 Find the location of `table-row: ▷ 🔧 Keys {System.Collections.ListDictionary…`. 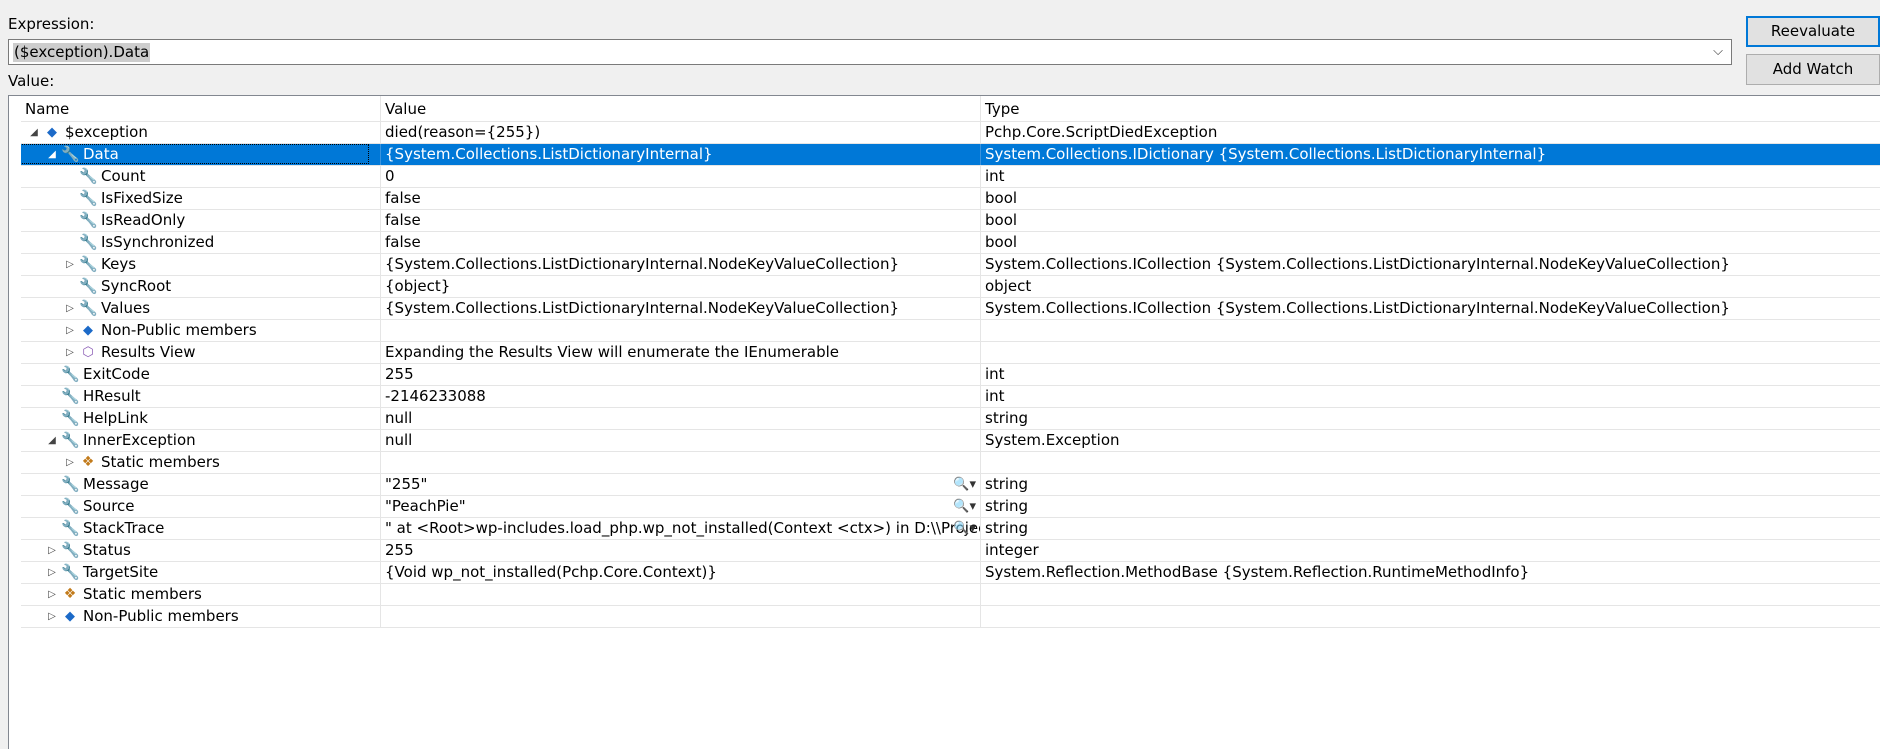

table-row: ▷ 🔧 Keys {System.Collections.ListDictionary… is located at coordinates (950, 265).